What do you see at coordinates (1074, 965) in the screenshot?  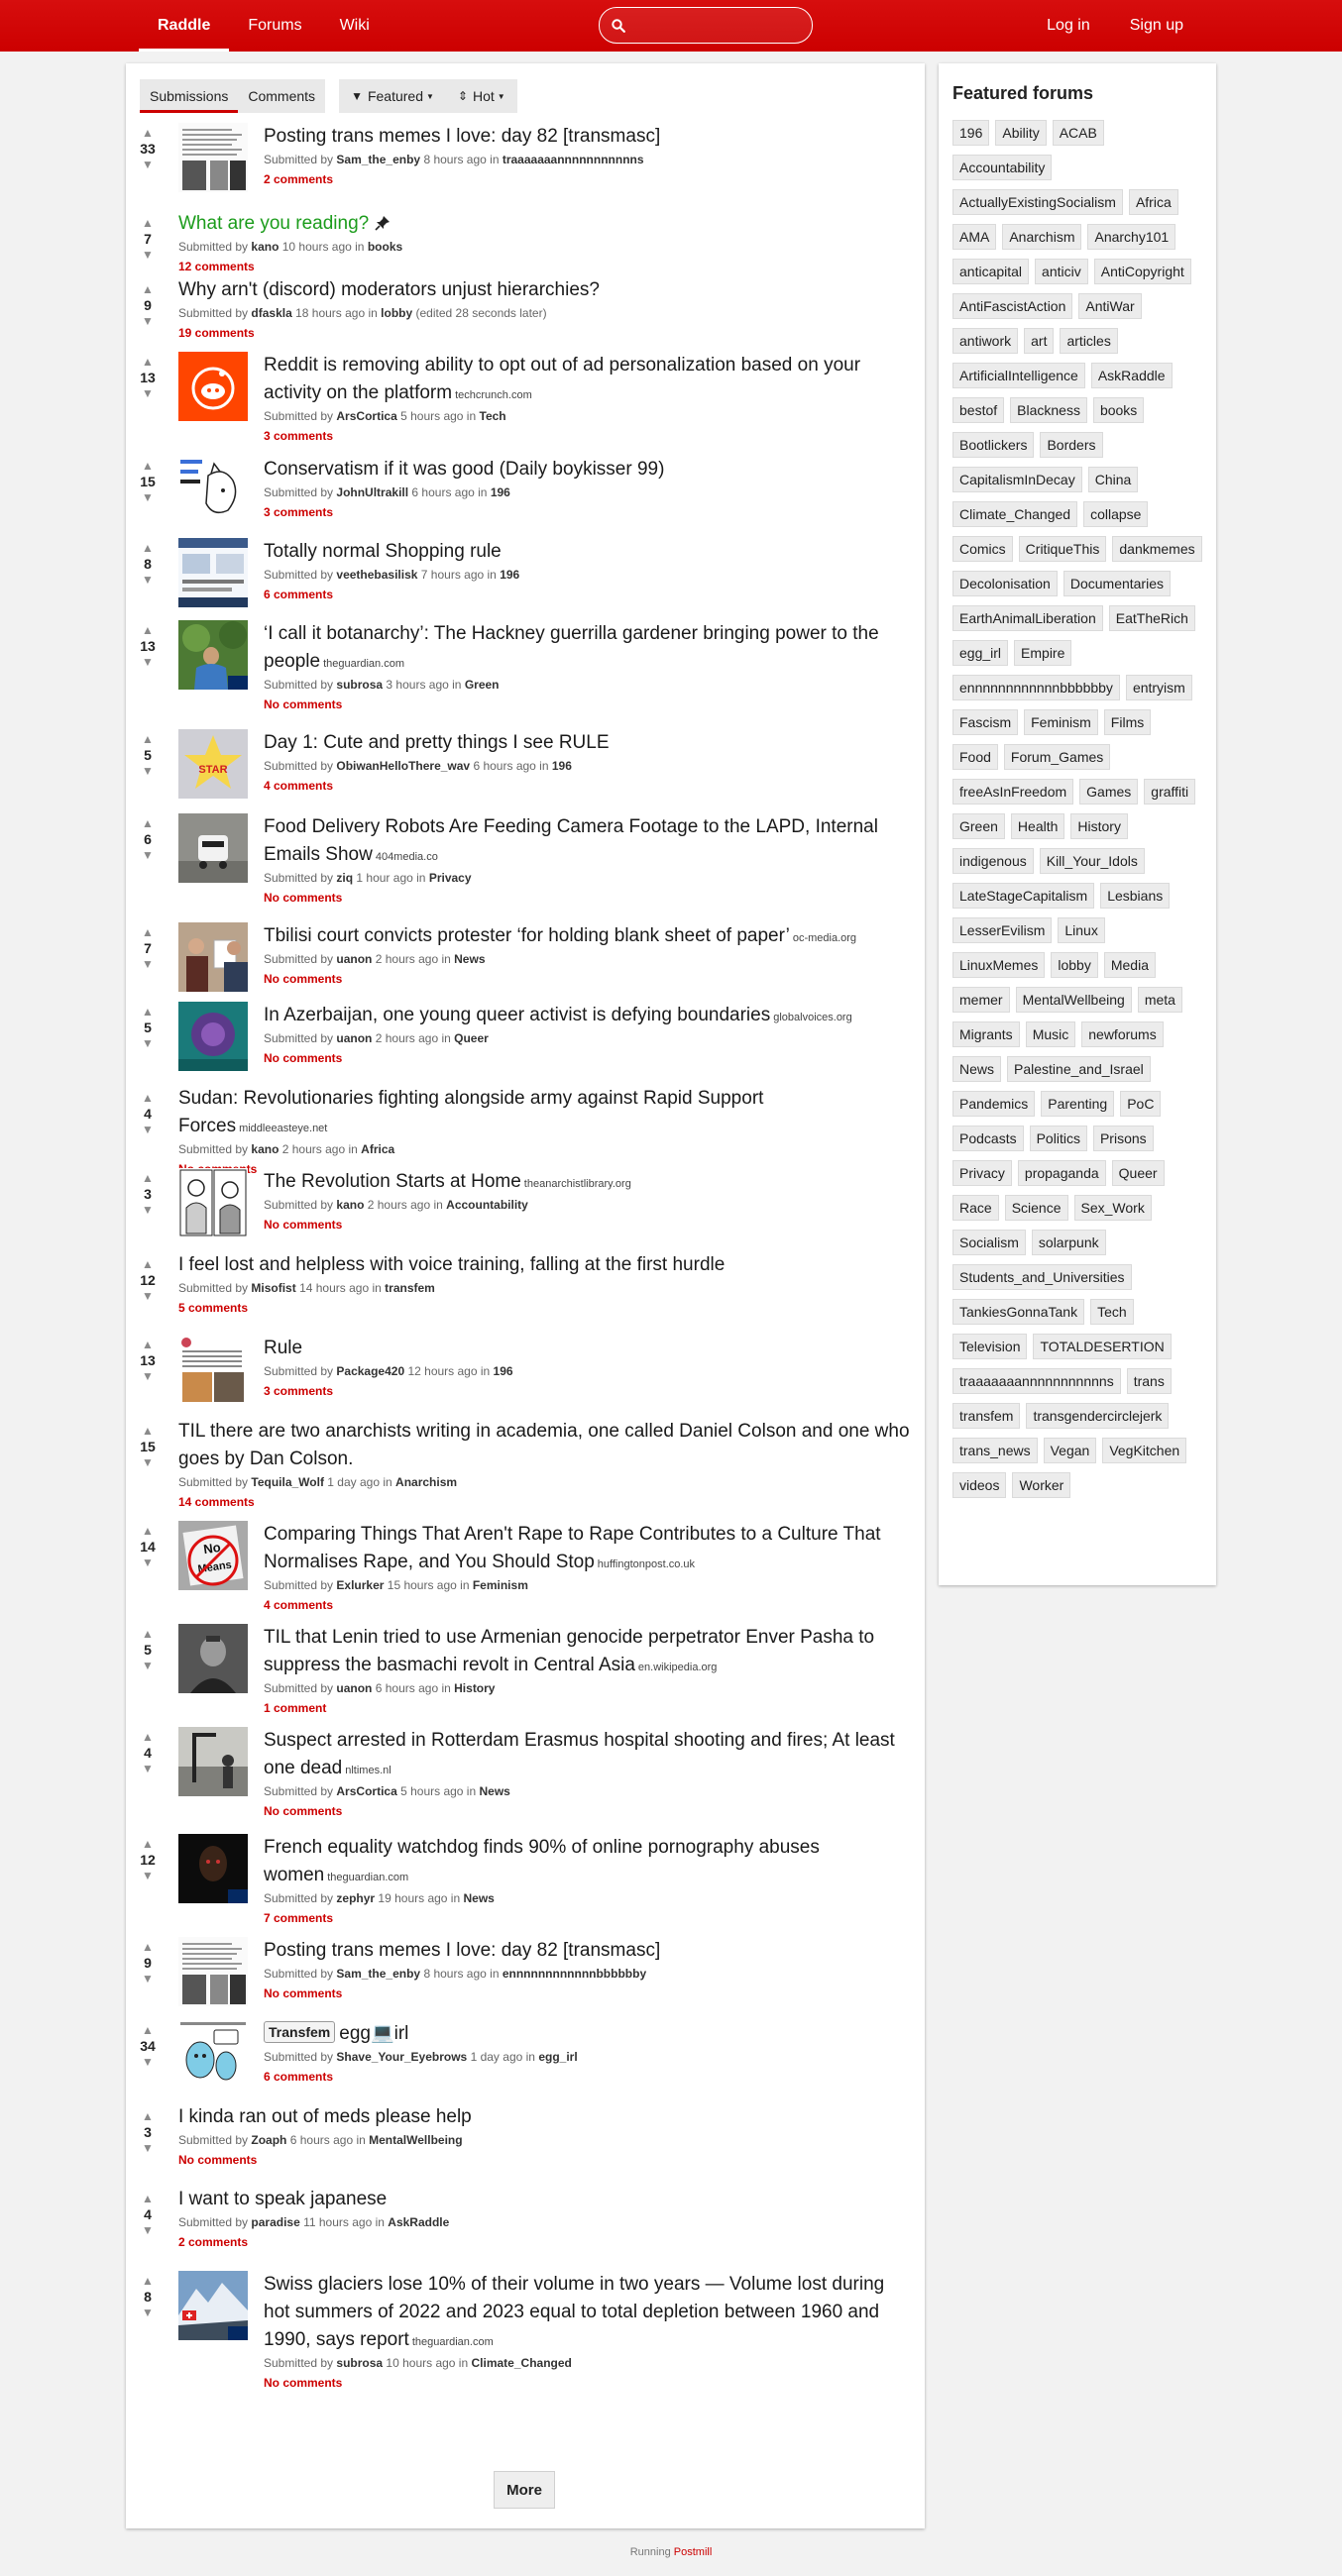 I see `forum-tag: lobby` at bounding box center [1074, 965].